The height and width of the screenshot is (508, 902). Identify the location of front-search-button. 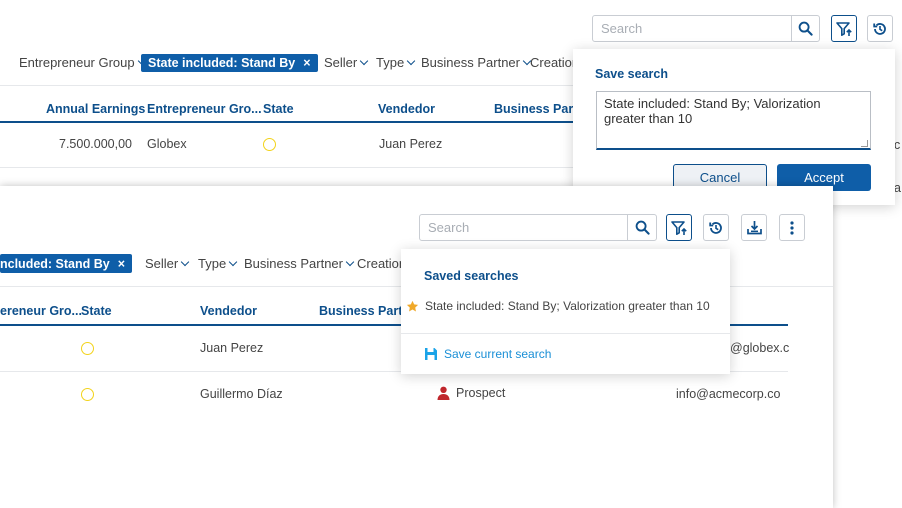
(641, 227).